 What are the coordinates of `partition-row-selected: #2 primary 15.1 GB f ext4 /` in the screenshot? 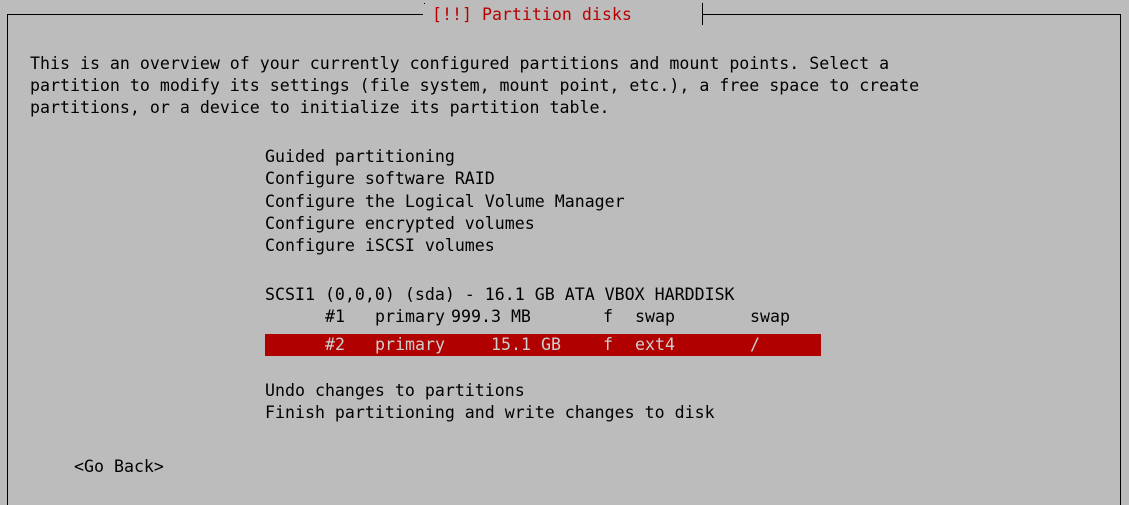 It's located at (543, 345).